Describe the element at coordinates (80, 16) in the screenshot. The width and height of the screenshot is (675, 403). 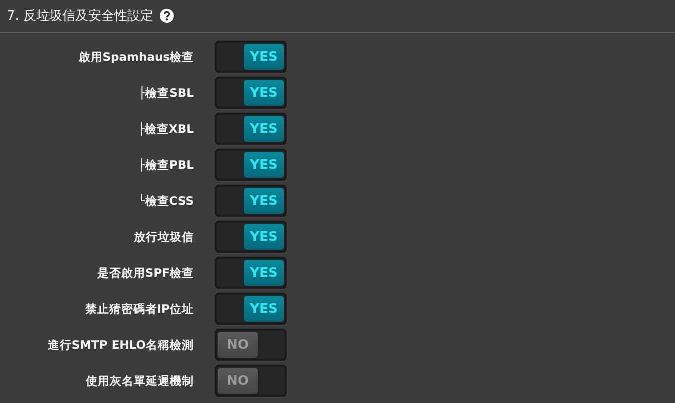
I see `section-title: 7. 反垃圾信及安全性設定` at that location.